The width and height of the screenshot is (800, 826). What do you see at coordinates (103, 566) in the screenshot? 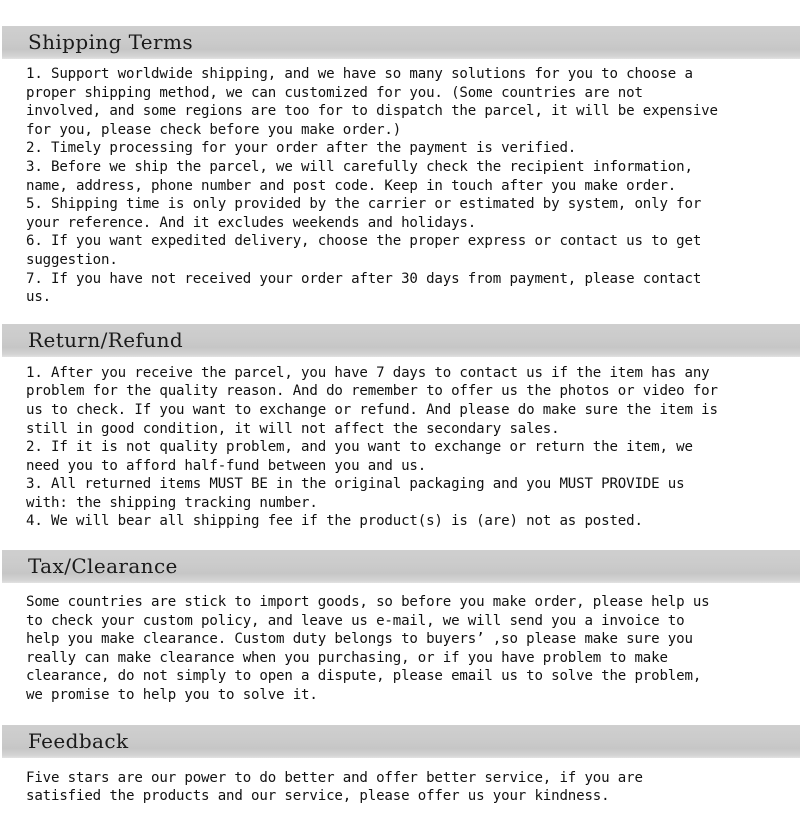
I see `section-title-tax-clearance: Tax/Clearance` at bounding box center [103, 566].